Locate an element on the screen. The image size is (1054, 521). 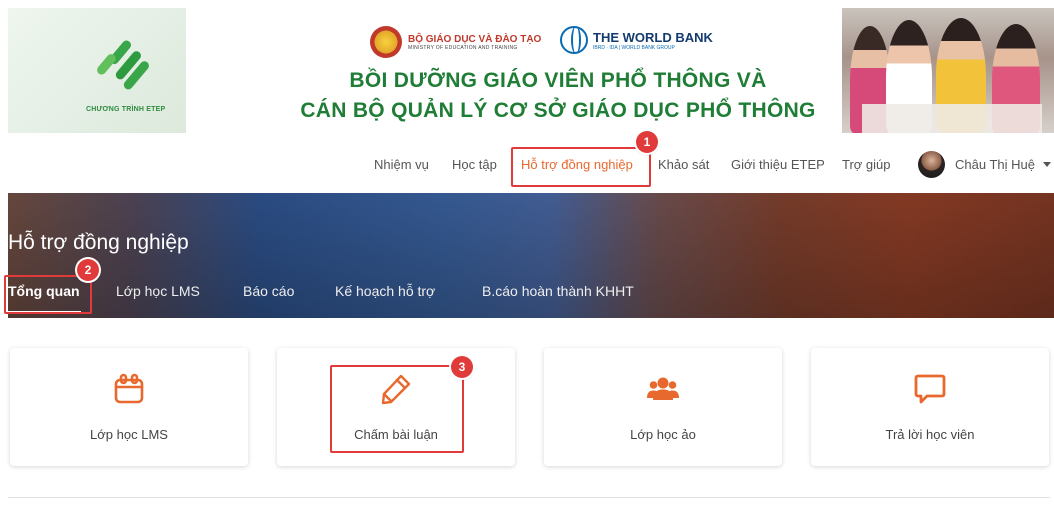
step-badge-1: 1 is located at coordinates (647, 142).